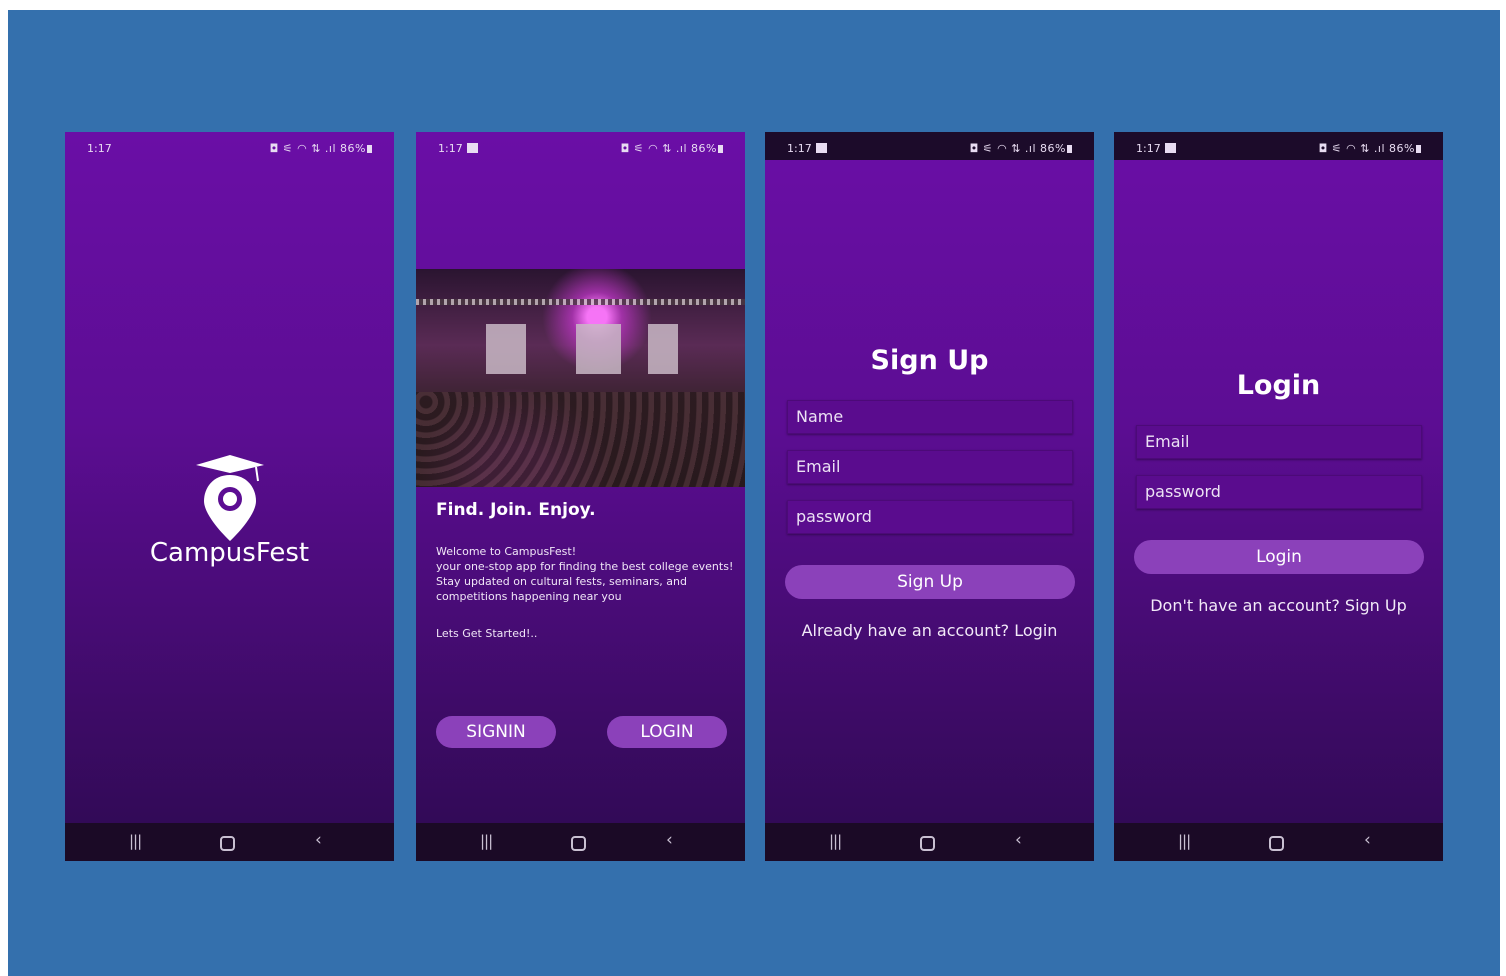 The image size is (1506, 976). I want to click on signup-button: Sign Up, so click(930, 582).